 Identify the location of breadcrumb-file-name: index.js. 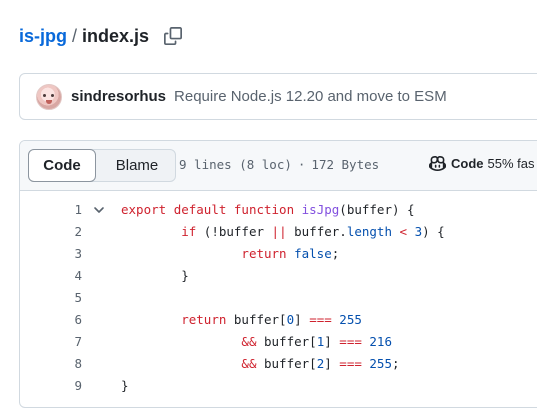
(116, 35).